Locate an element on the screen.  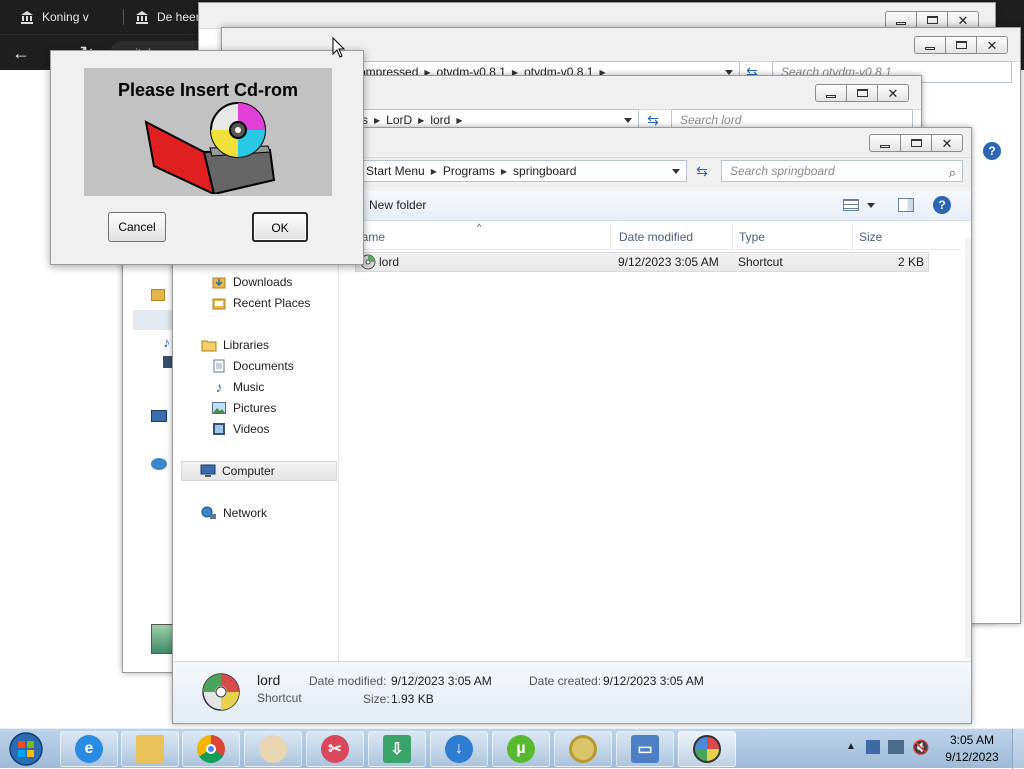
snipping-tool-icon: ✂ is located at coordinates (335, 749).